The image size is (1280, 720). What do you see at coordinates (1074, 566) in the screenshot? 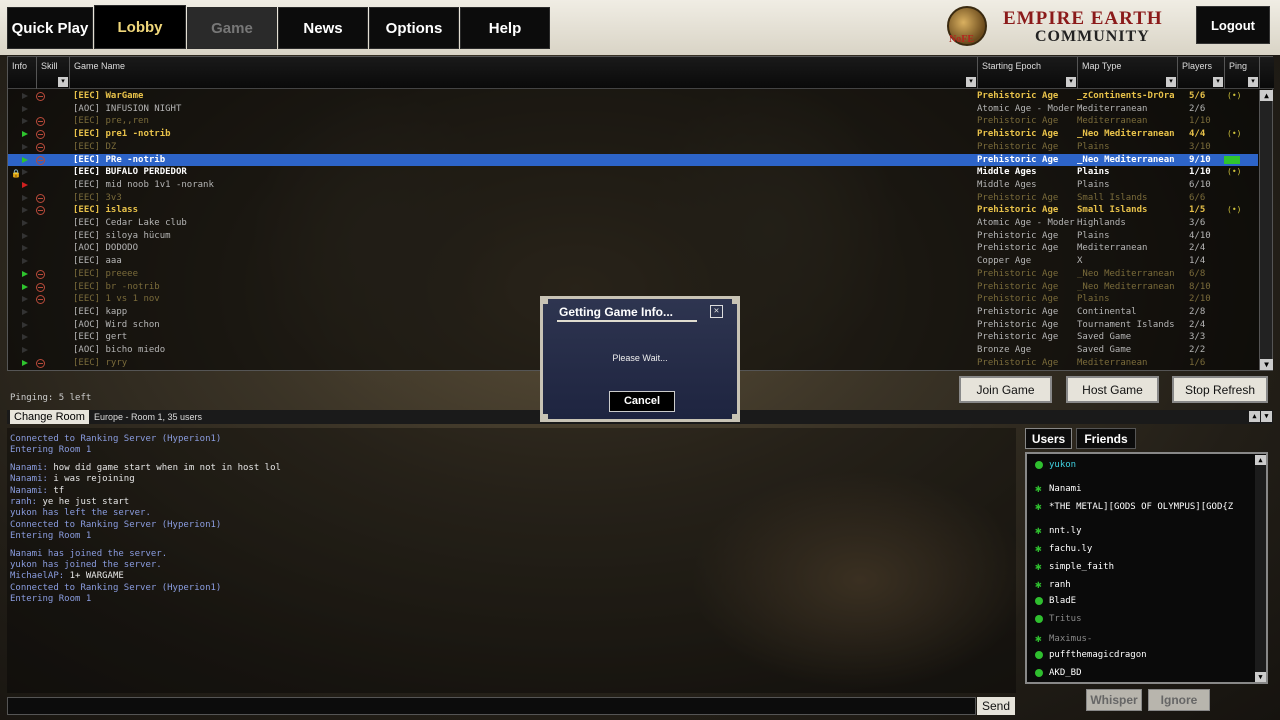
I see `user-item: ✱ simple_faith` at bounding box center [1074, 566].